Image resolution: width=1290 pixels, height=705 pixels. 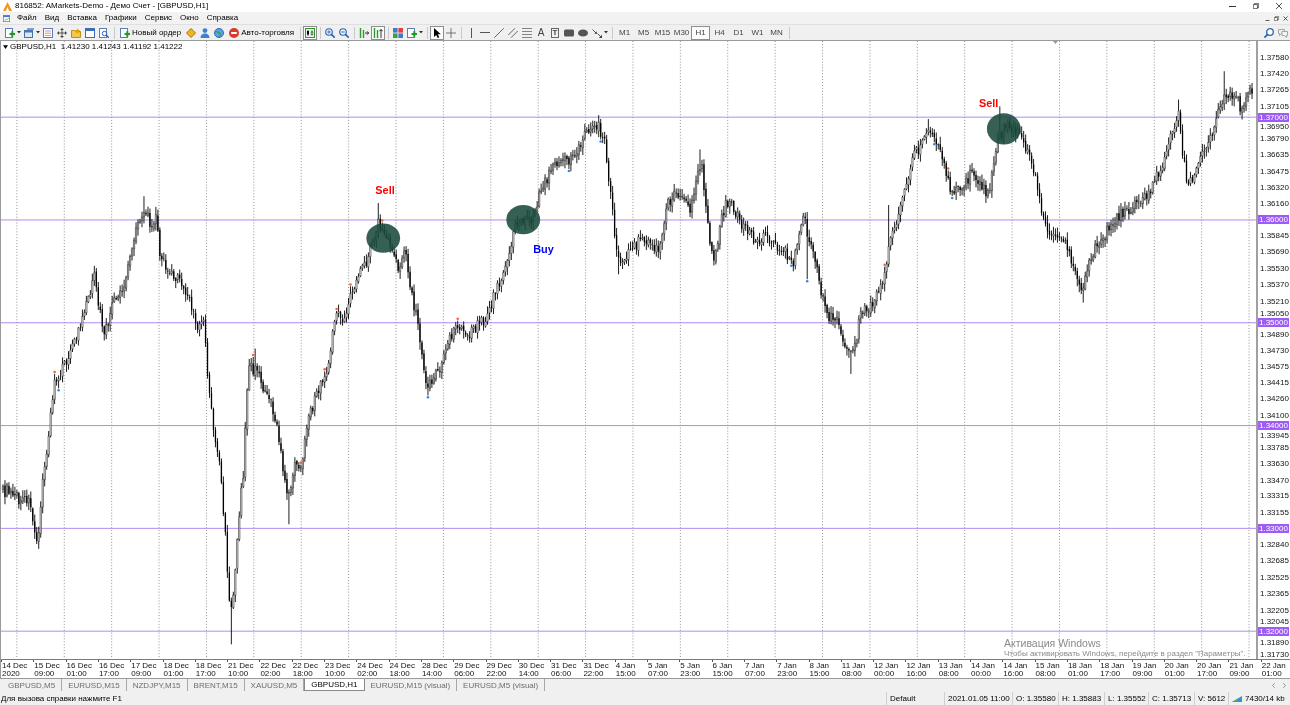 I want to click on period-button: H1, so click(x=701, y=32).